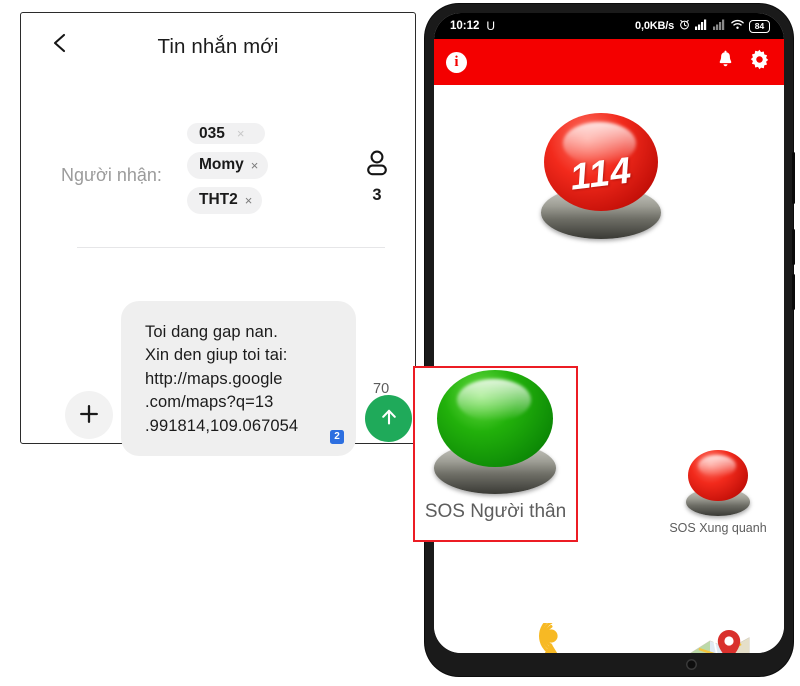 The height and width of the screenshot is (686, 800). What do you see at coordinates (725, 62) in the screenshot?
I see `bell-icon` at bounding box center [725, 62].